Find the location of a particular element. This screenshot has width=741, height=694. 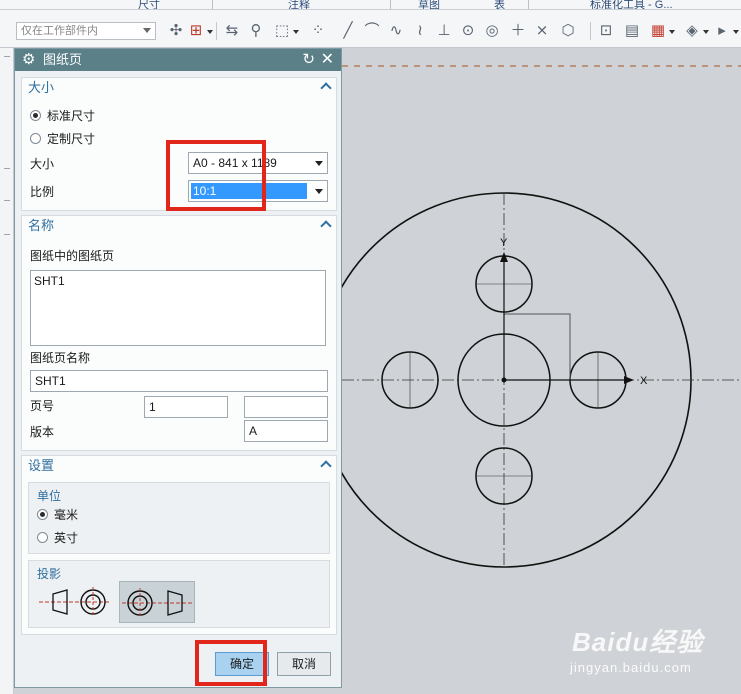

ribbon-group-dimension: 尺寸 is located at coordinates (149, 5).